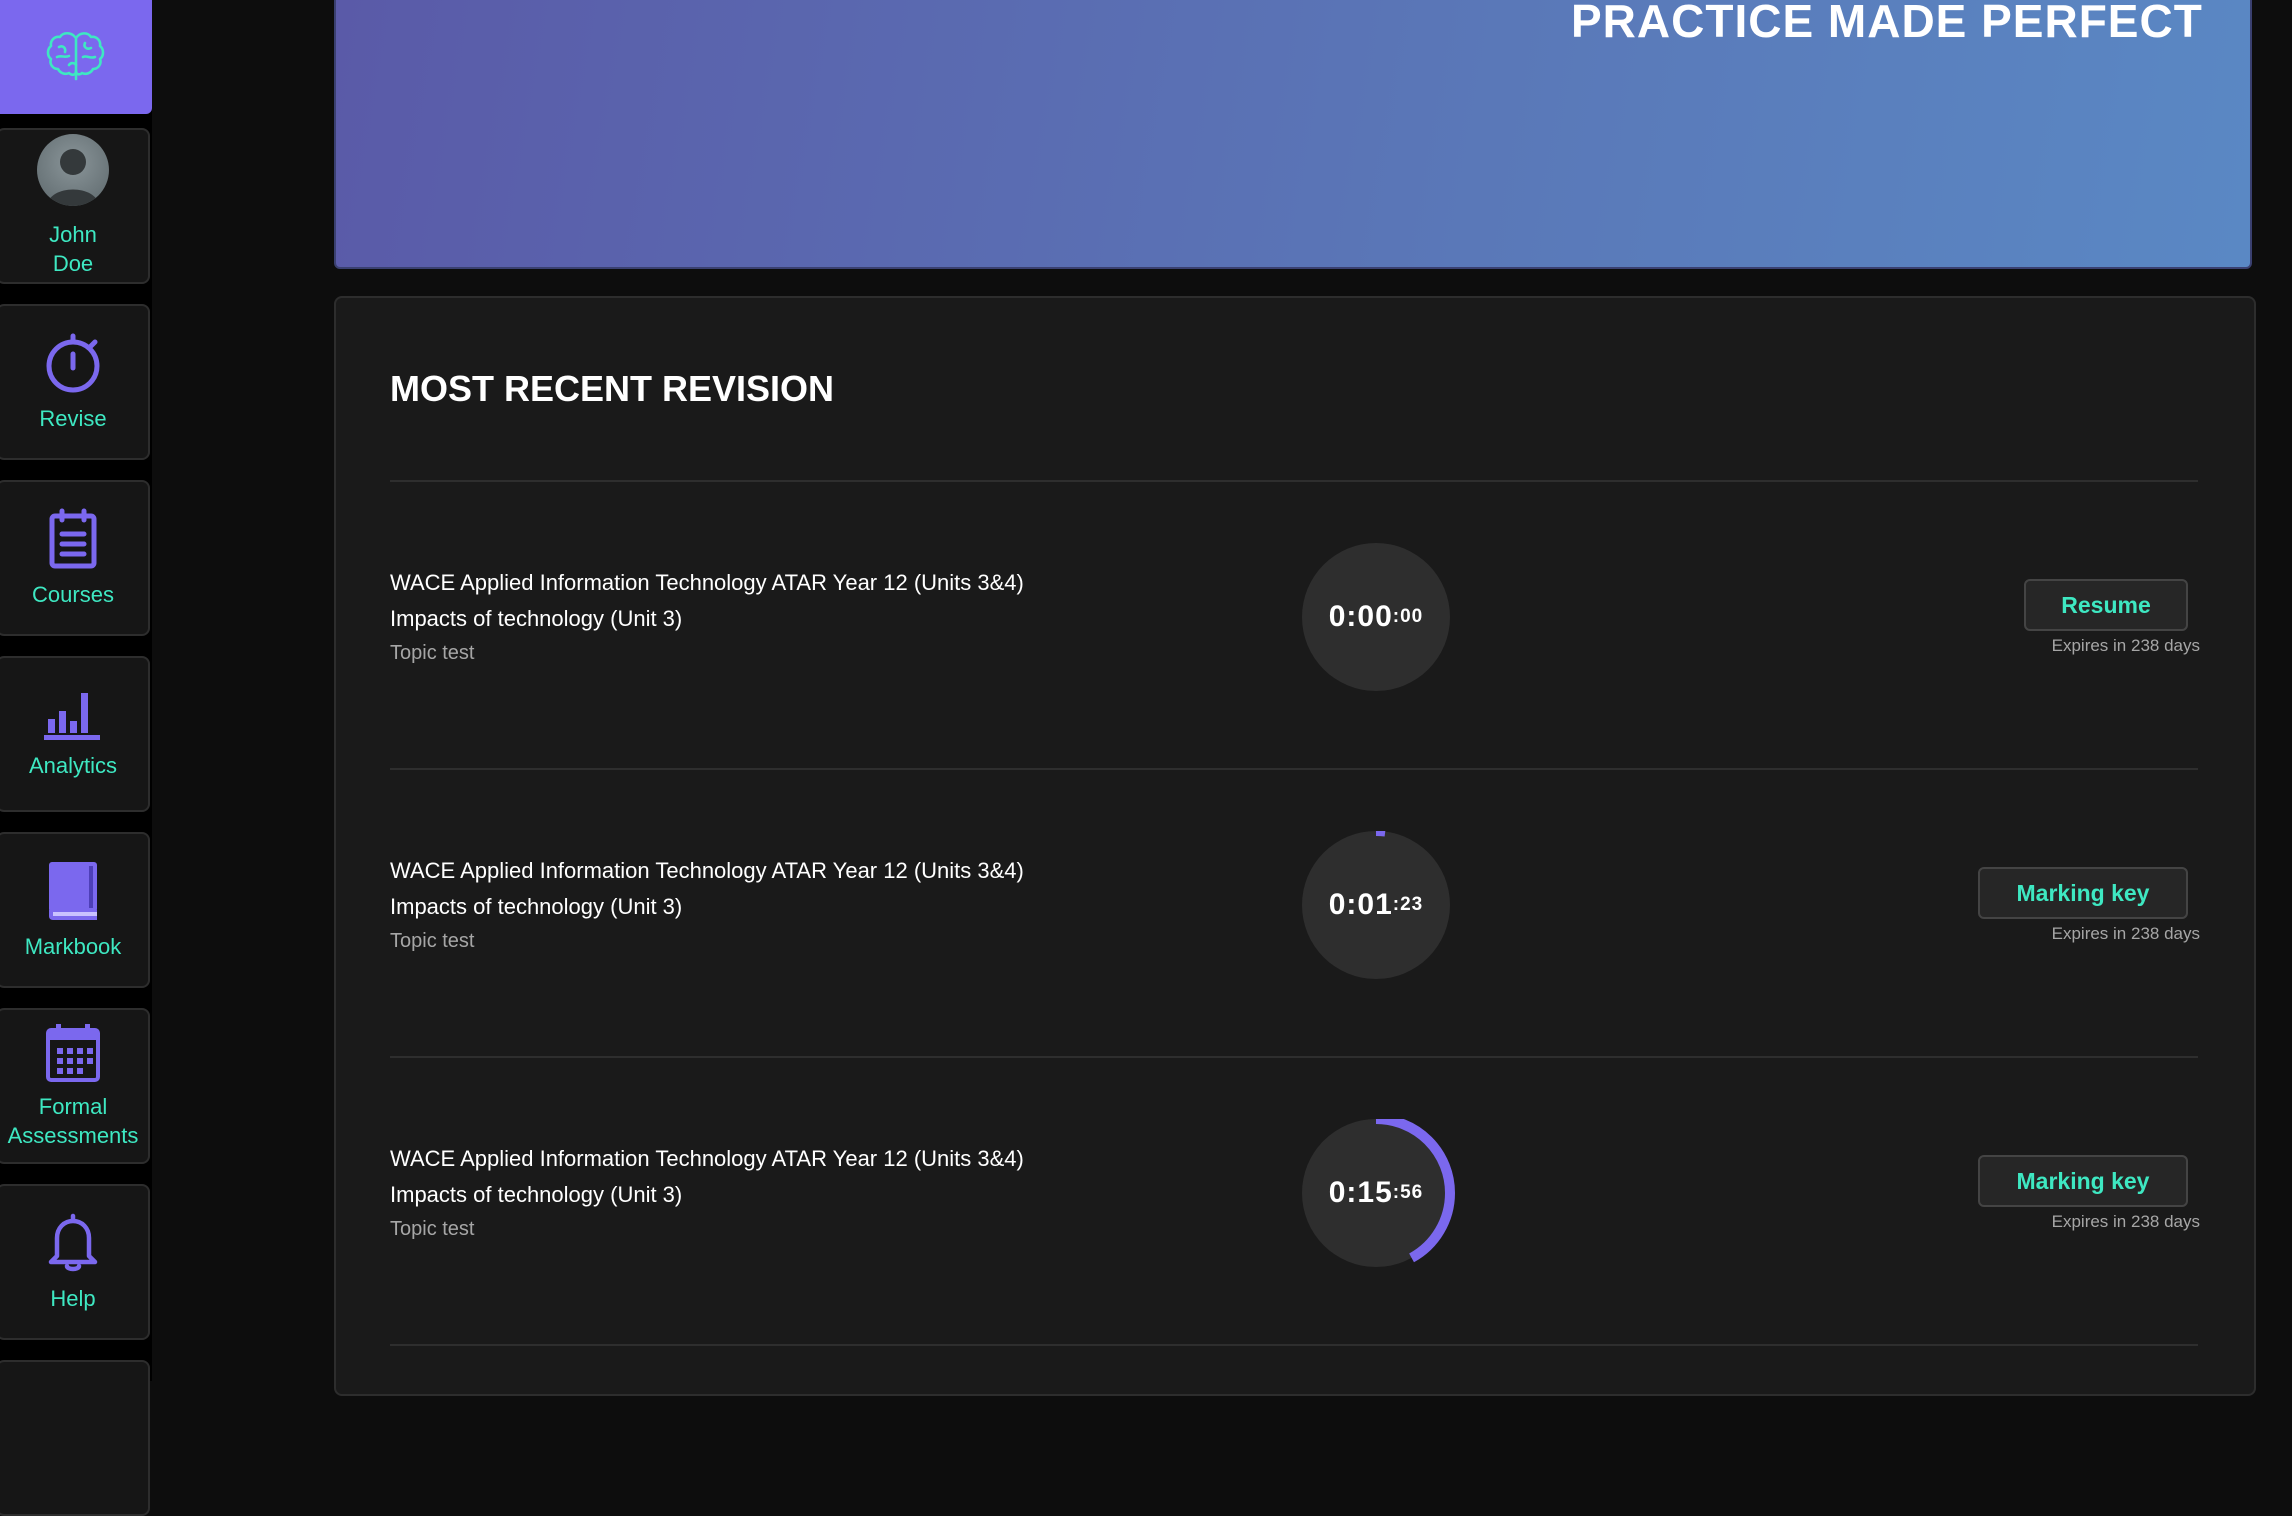 This screenshot has height=1516, width=2292. I want to click on sidebar-item-label: Revise, so click(73, 418).